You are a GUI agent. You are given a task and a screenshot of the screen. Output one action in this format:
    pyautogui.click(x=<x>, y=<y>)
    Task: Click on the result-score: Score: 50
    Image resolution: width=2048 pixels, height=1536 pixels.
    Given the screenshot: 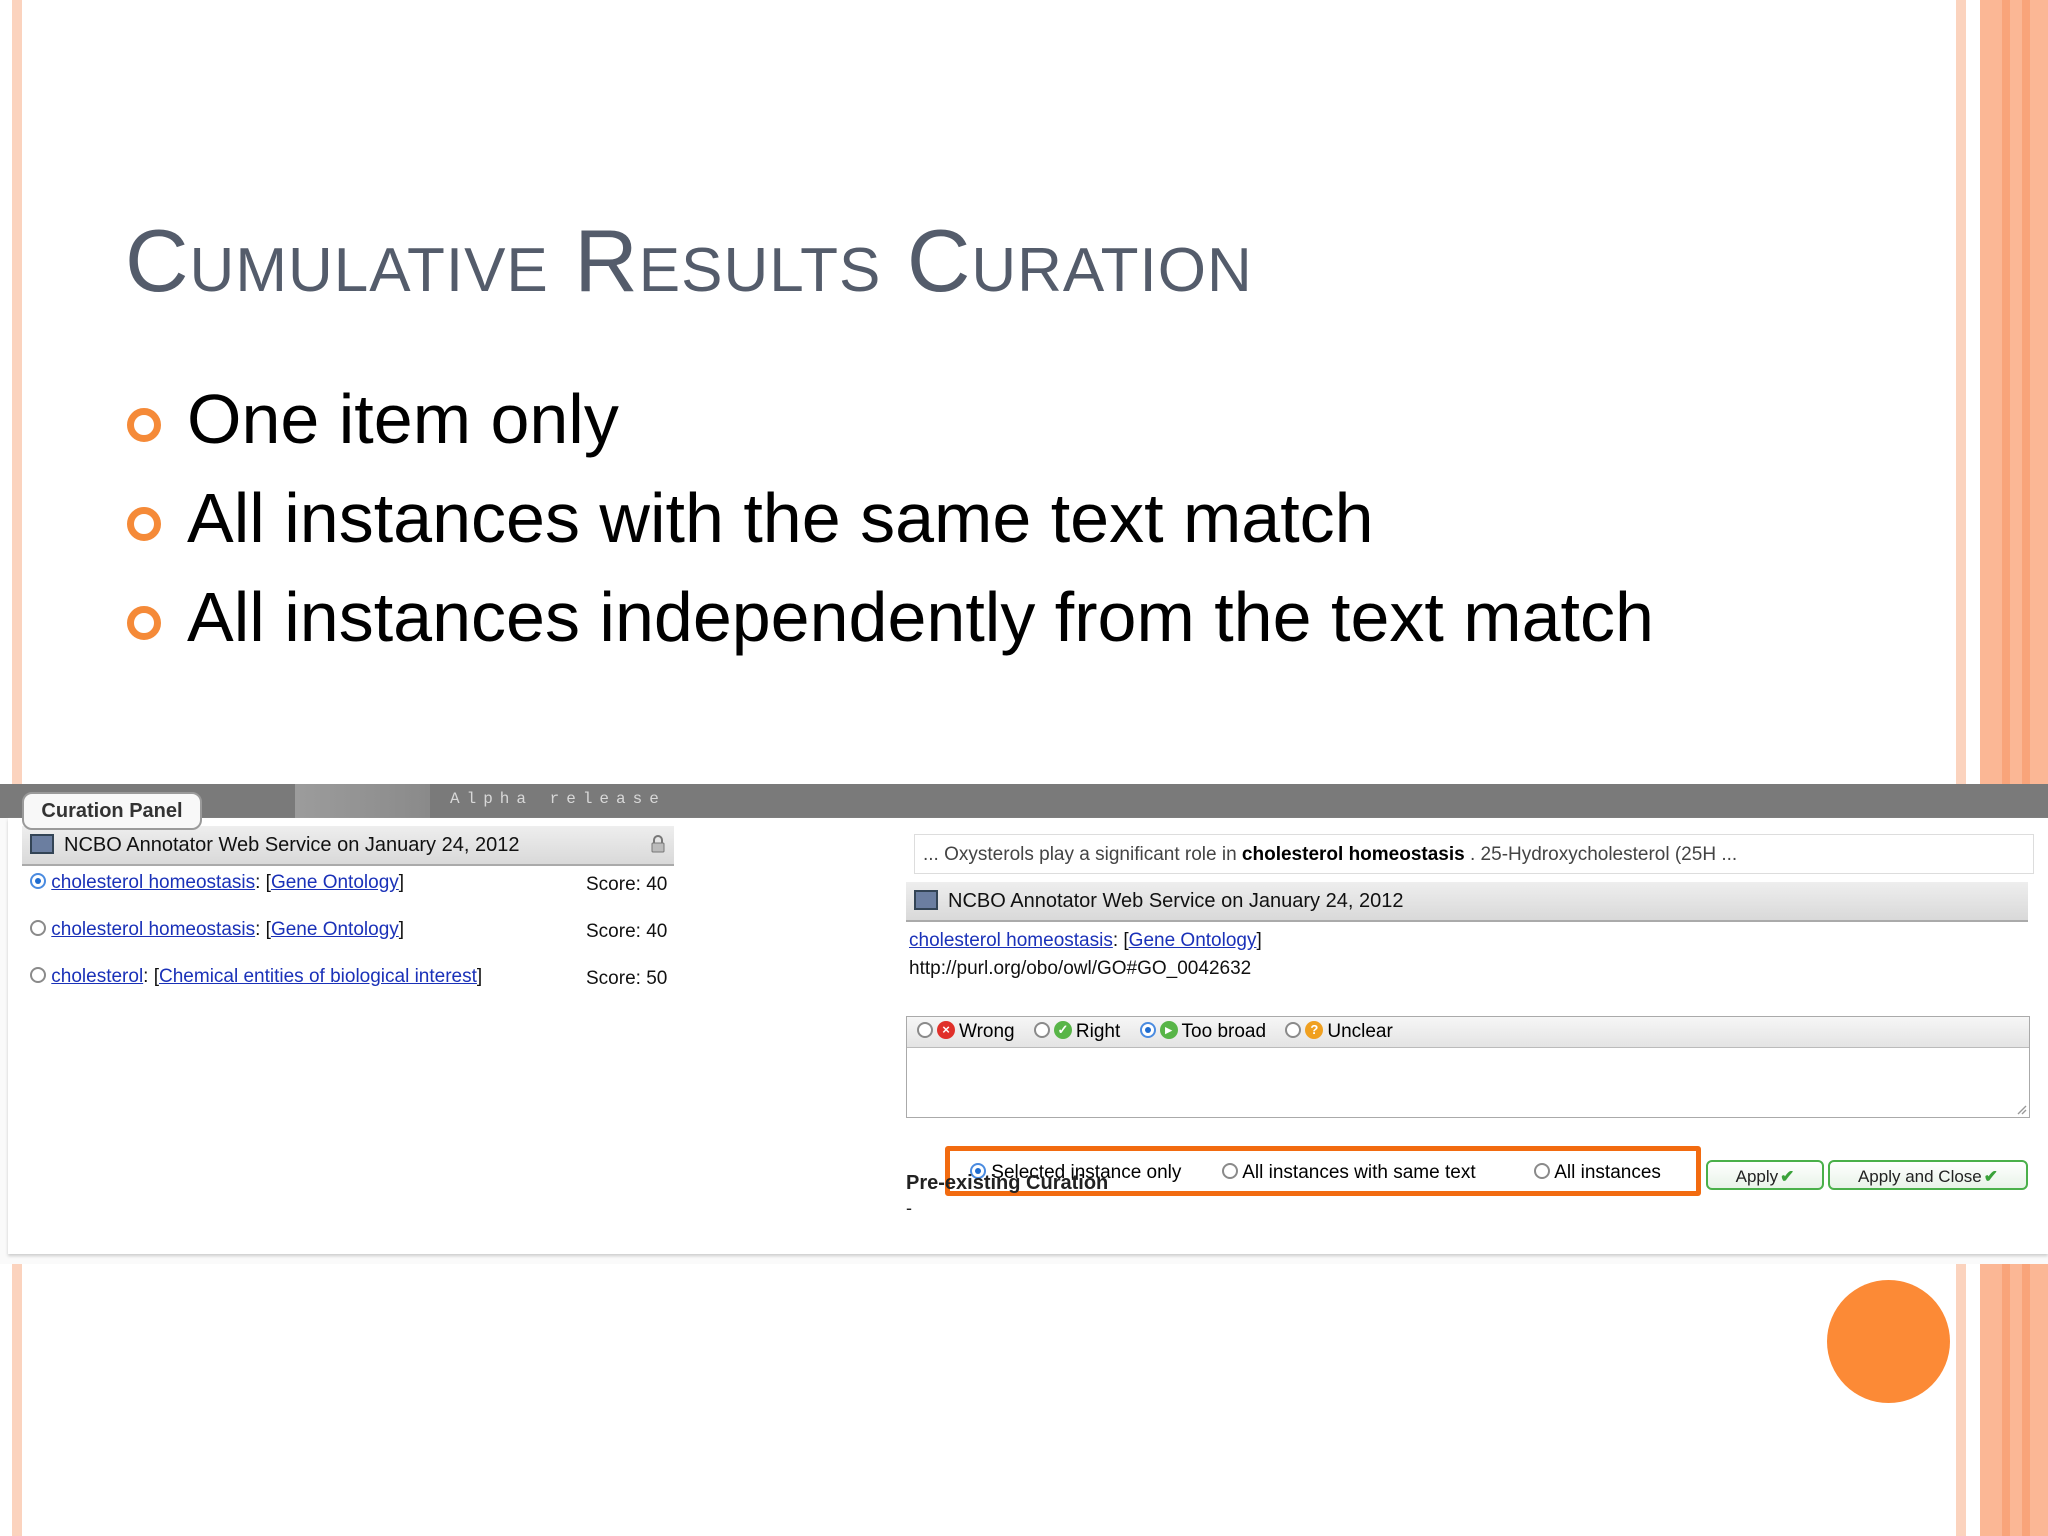 What is the action you would take?
    pyautogui.click(x=627, y=978)
    